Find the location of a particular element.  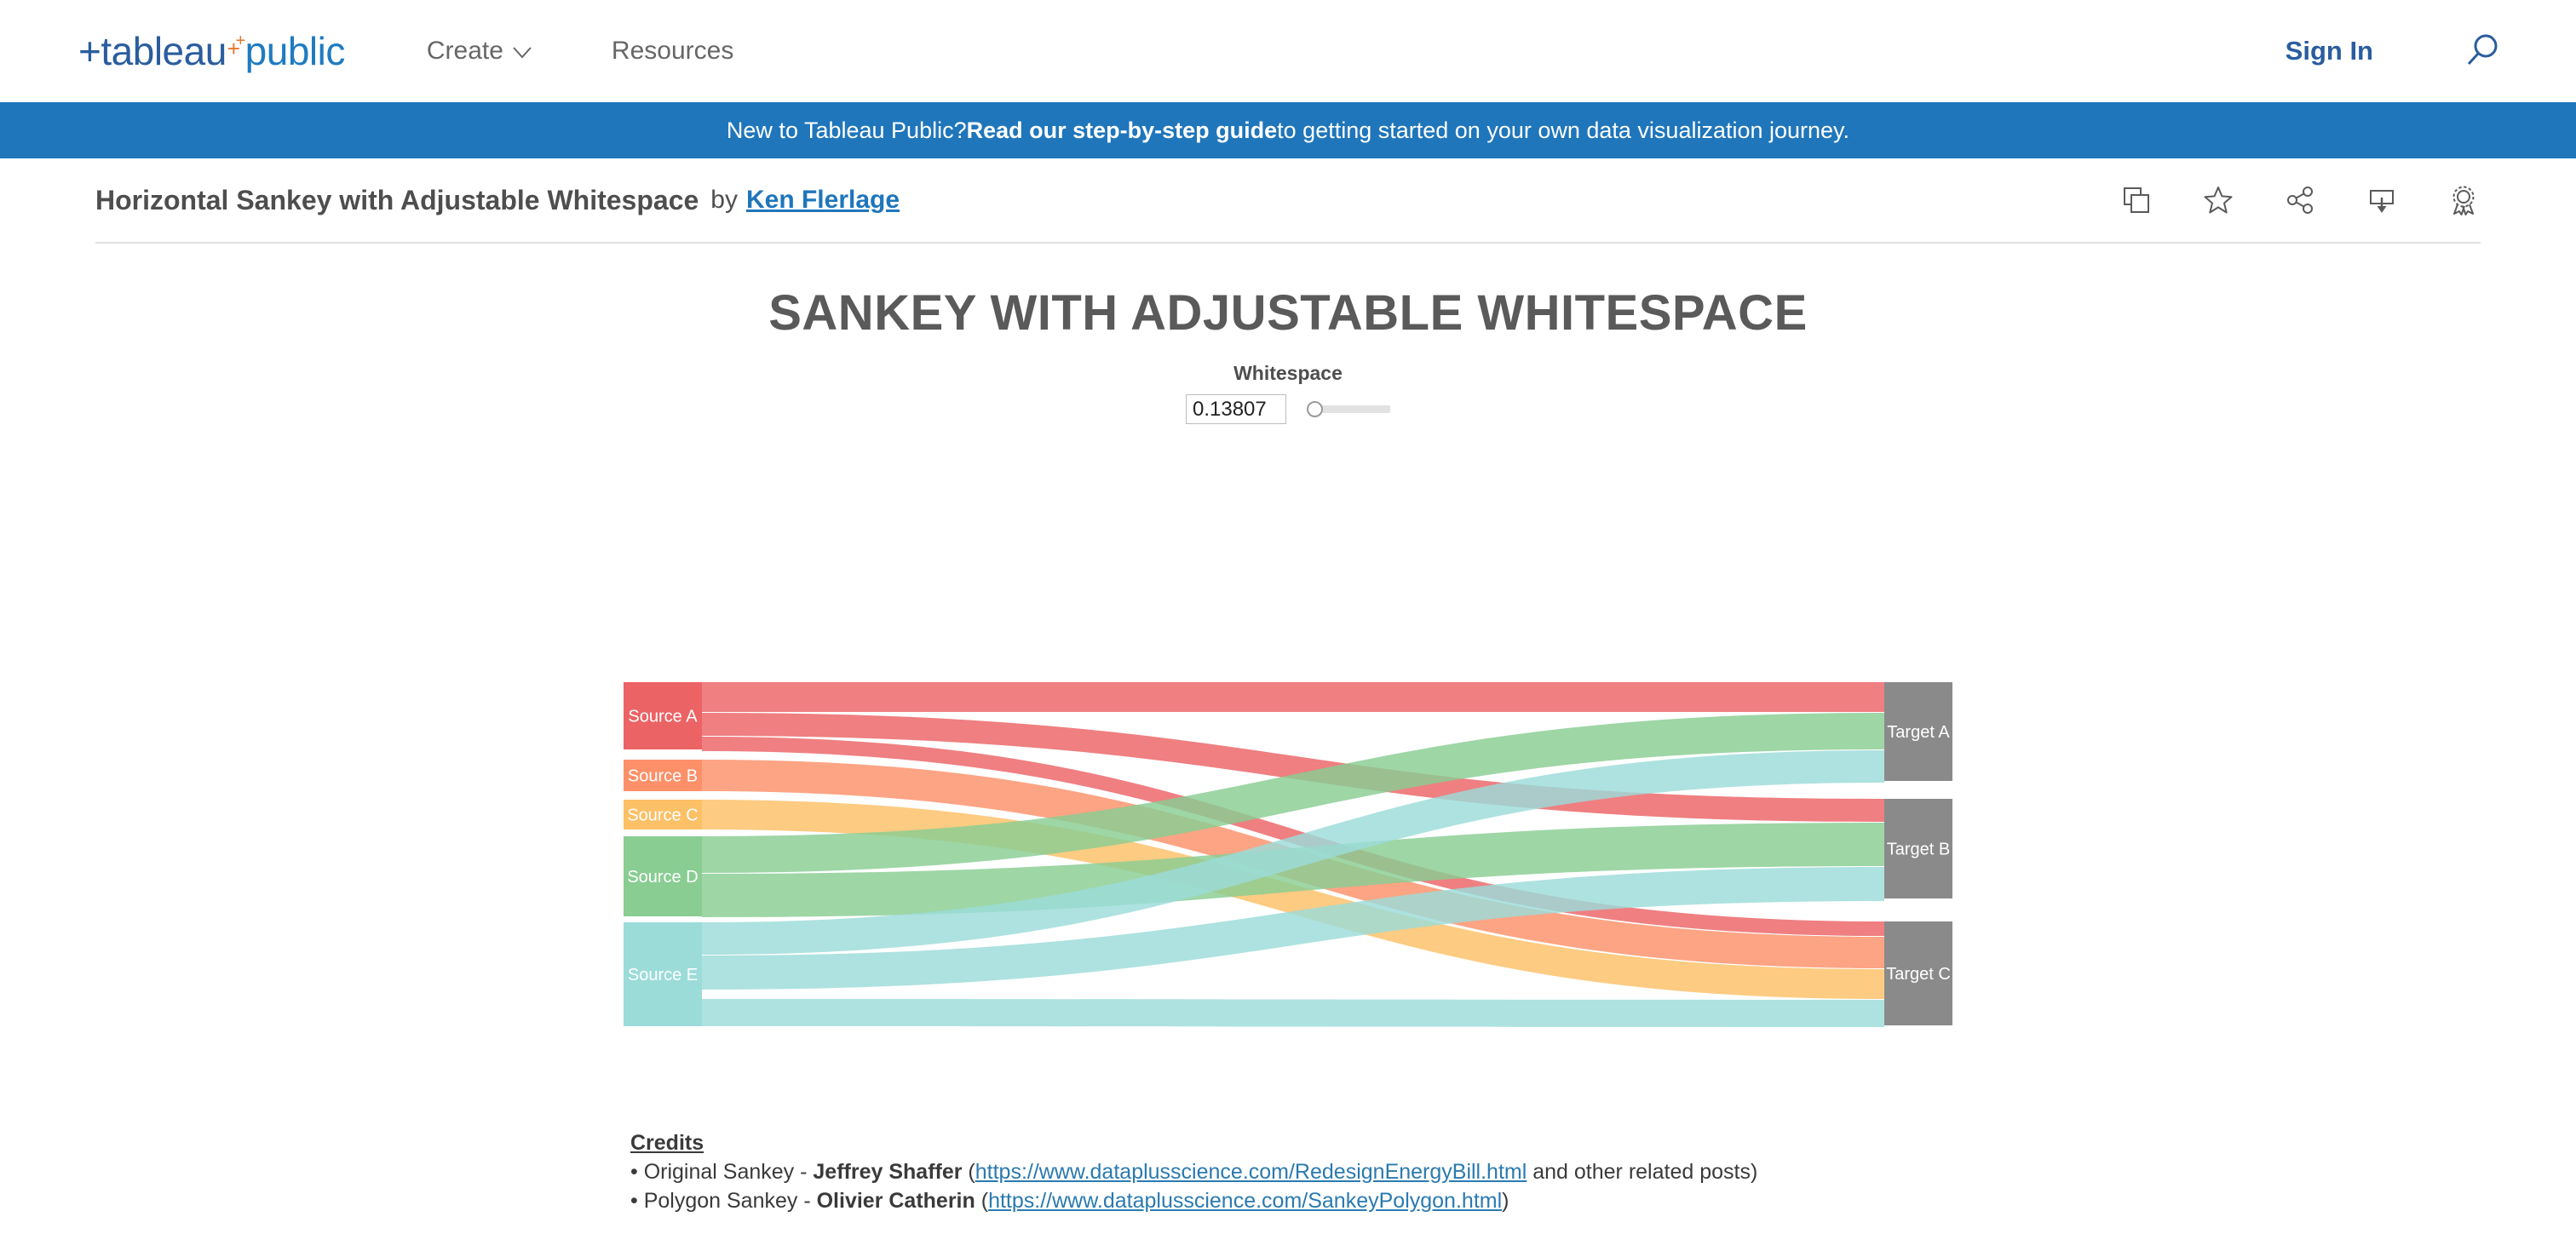

whitespace-label: Whitespace is located at coordinates (1288, 373).